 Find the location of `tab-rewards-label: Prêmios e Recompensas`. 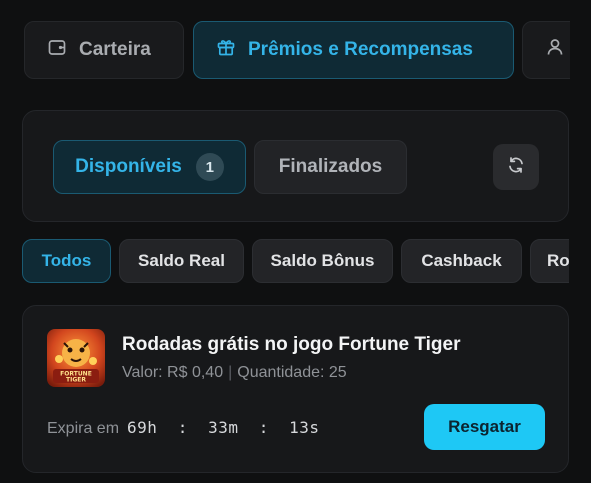

tab-rewards-label: Prêmios e Recompensas is located at coordinates (360, 49).